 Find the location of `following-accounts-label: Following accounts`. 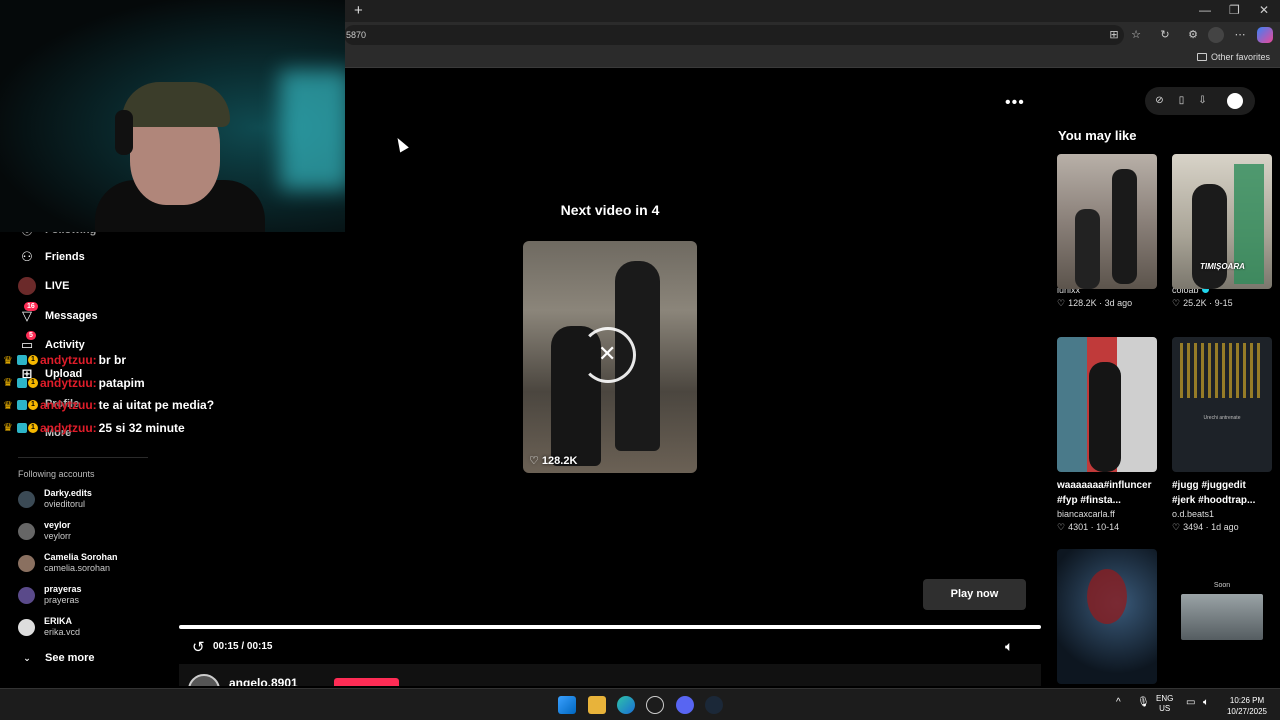

following-accounts-label: Following accounts is located at coordinates (56, 474).